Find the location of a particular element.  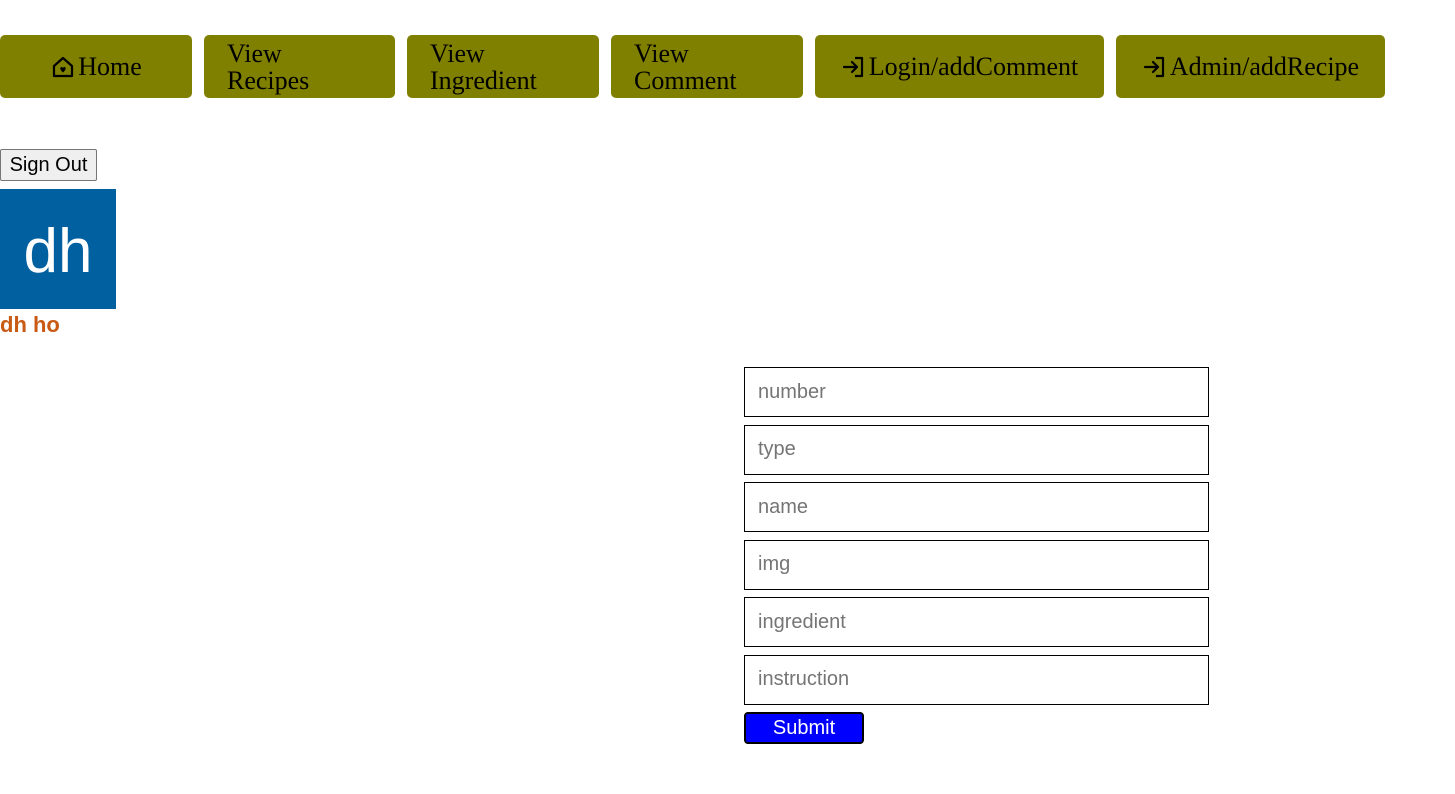

img-input is located at coordinates (976, 564).